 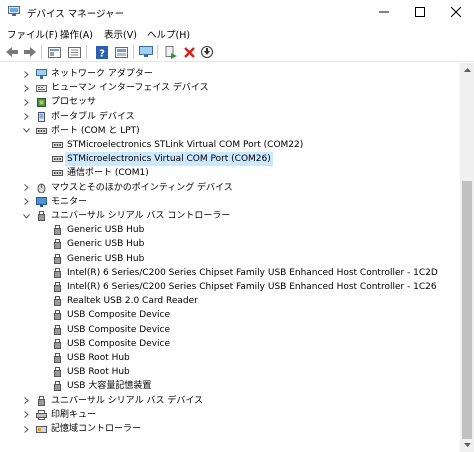 I want to click on menu-file: ファイル(F), so click(x=32, y=34).